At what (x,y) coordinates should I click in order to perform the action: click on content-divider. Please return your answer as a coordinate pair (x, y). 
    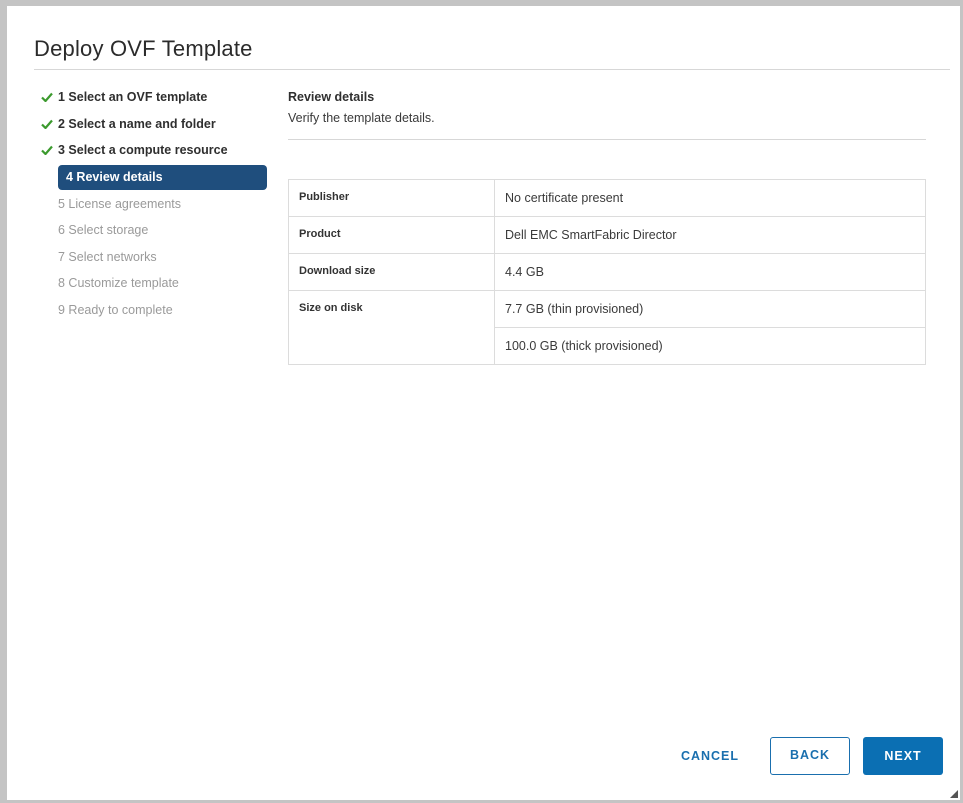
    Looking at the image, I should click on (607, 139).